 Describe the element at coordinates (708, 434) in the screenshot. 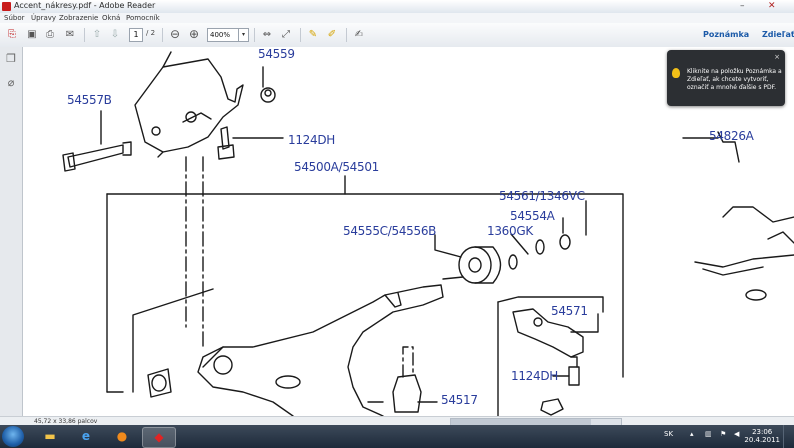

I see `network-icon: ▥` at that location.